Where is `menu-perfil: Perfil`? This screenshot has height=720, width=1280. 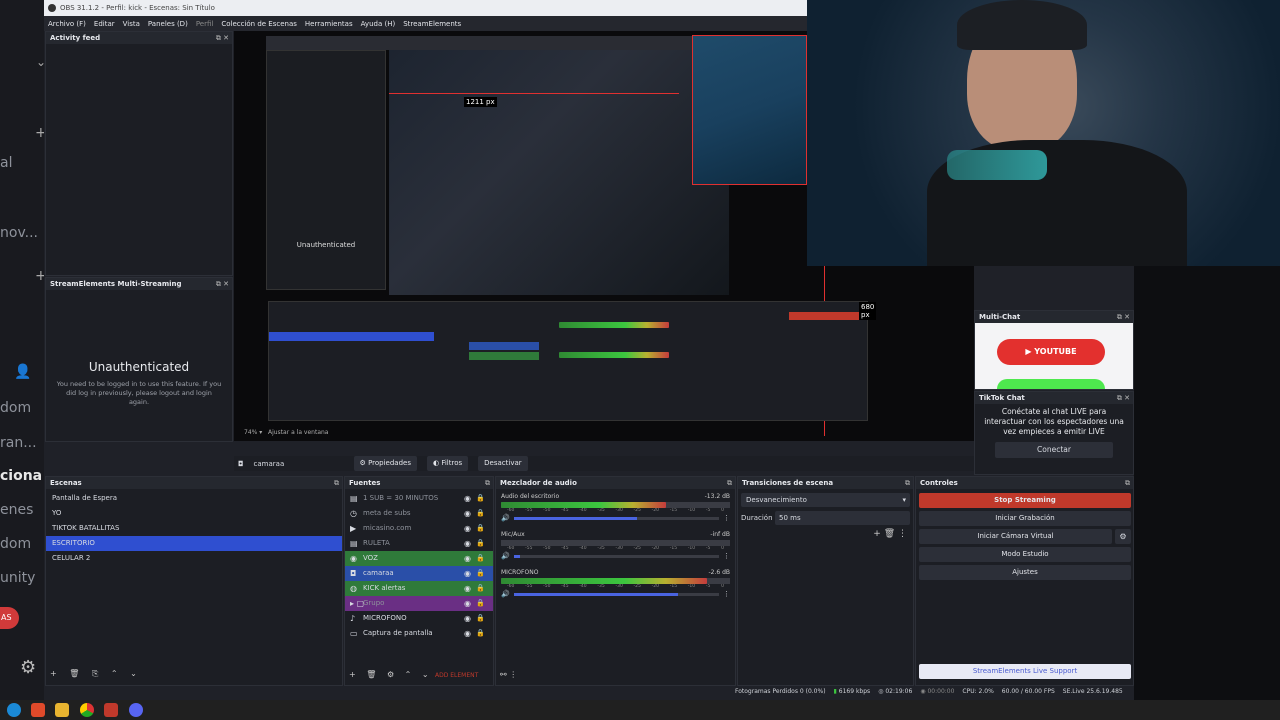 menu-perfil: Perfil is located at coordinates (205, 24).